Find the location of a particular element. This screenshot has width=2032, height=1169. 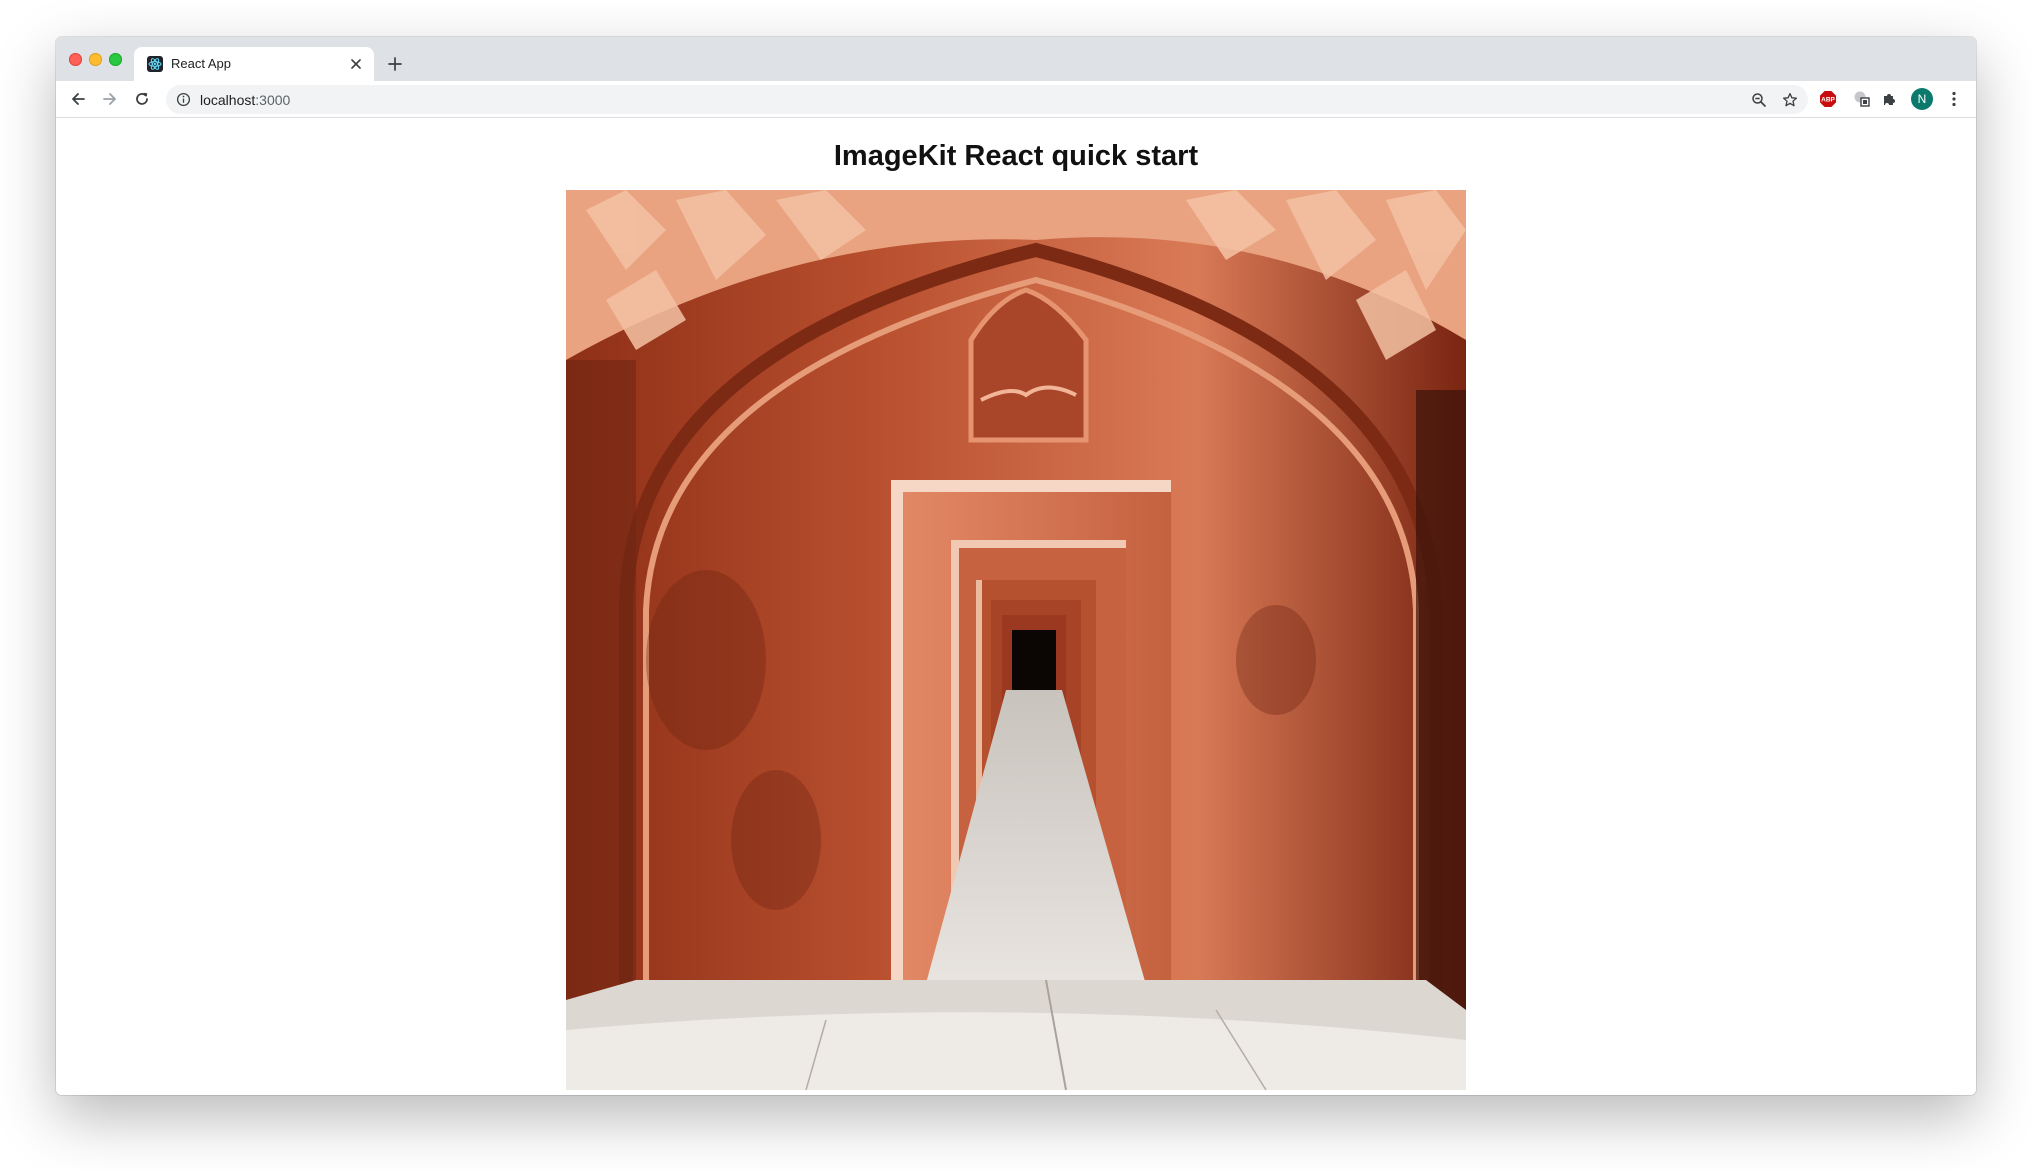

info-icon is located at coordinates (183, 99).